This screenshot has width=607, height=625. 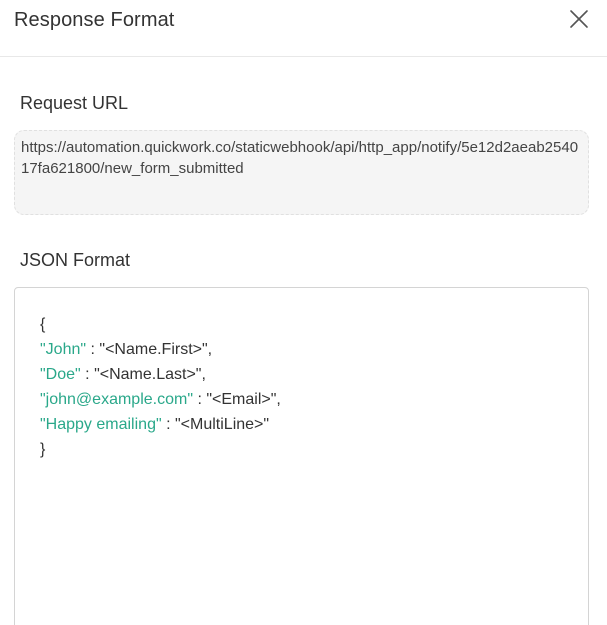 What do you see at coordinates (314, 424) in the screenshot?
I see `json-entry: "Happy emailing" : "<MultiLine>"` at bounding box center [314, 424].